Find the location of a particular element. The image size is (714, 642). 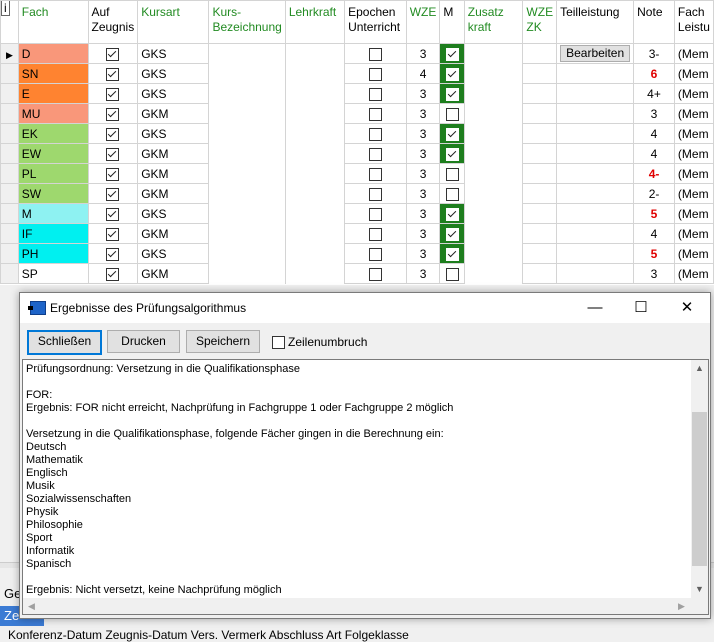

note-cell: 3 is located at coordinates (654, 273).